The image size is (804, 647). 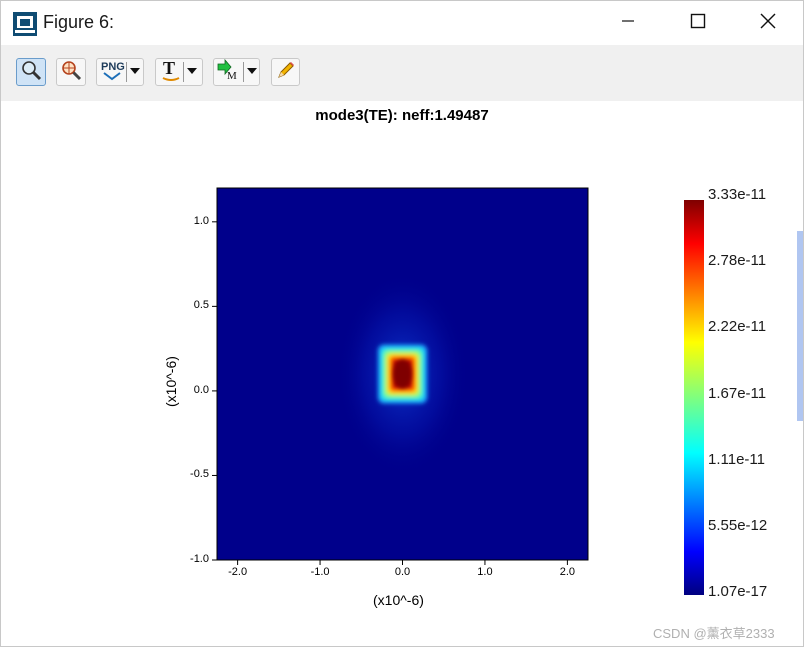 What do you see at coordinates (201, 220) in the screenshot?
I see `y-tick-label: 1.0` at bounding box center [201, 220].